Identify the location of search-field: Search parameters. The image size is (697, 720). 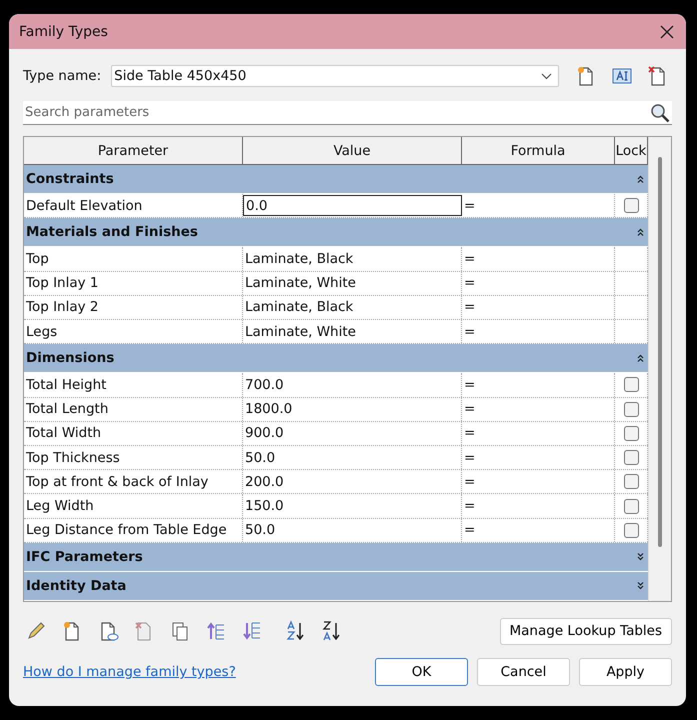
(347, 113).